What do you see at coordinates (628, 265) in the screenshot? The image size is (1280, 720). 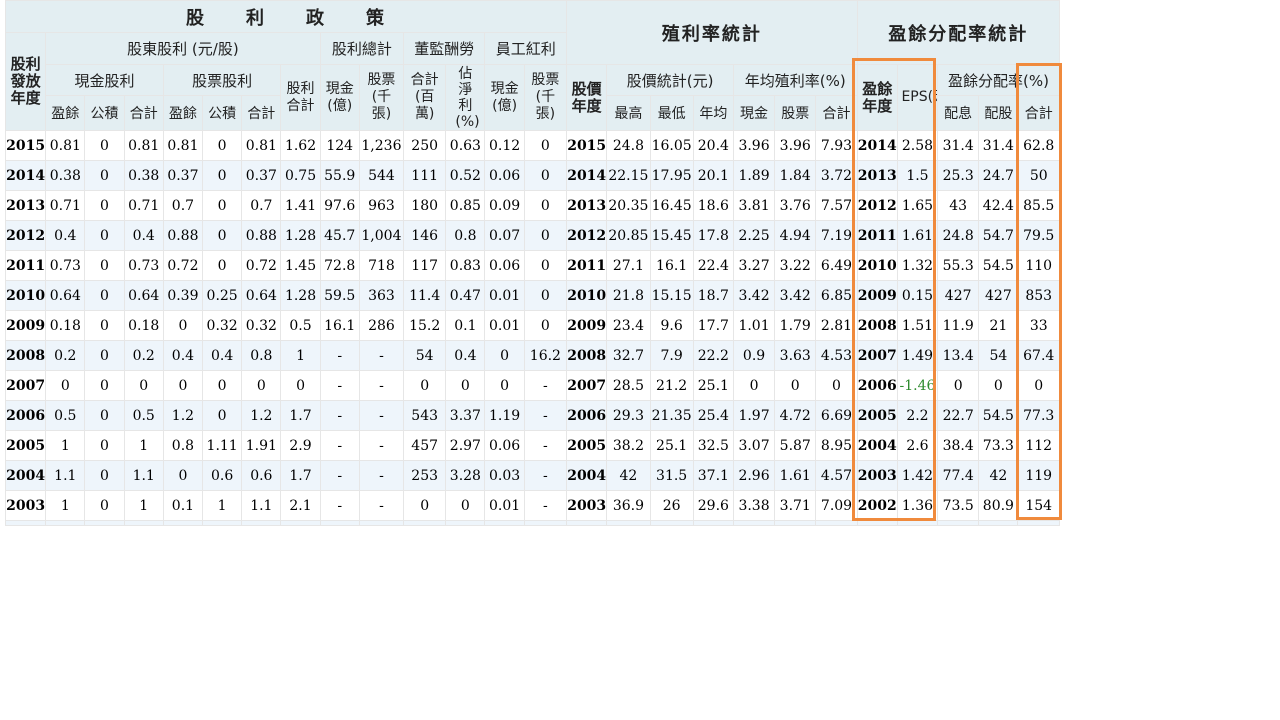 I see `table-cell: 27.1` at bounding box center [628, 265].